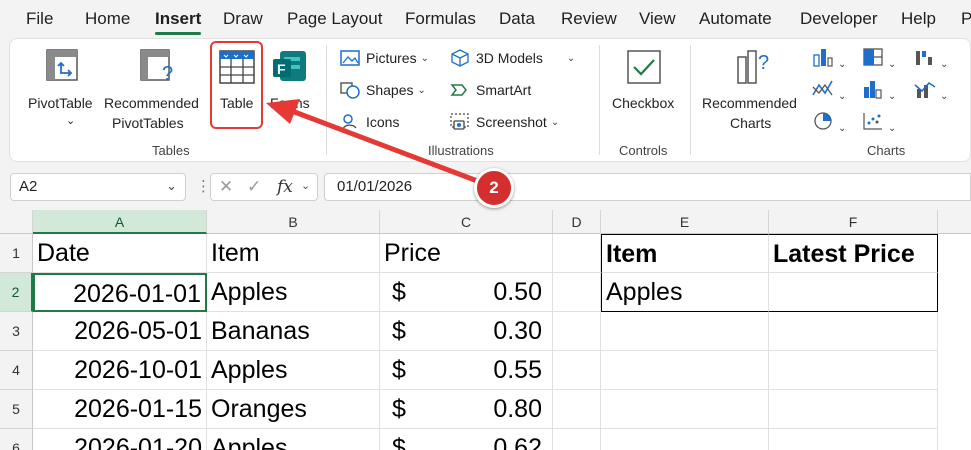 This screenshot has width=971, height=450. I want to click on step-badge: 2, so click(494, 188).